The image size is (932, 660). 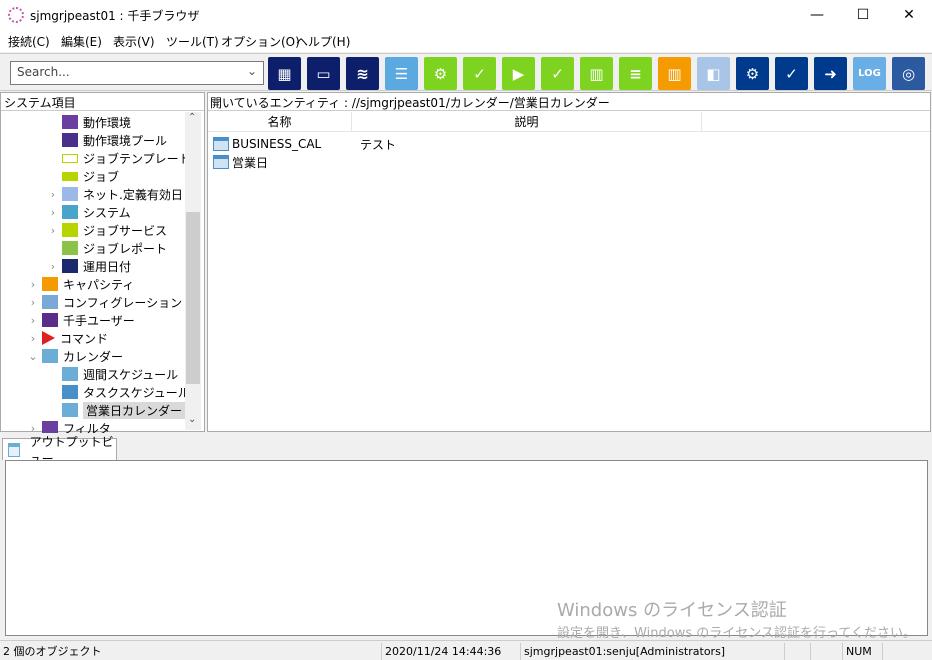 I want to click on orange-chart-icon: ▥, so click(x=674, y=73).